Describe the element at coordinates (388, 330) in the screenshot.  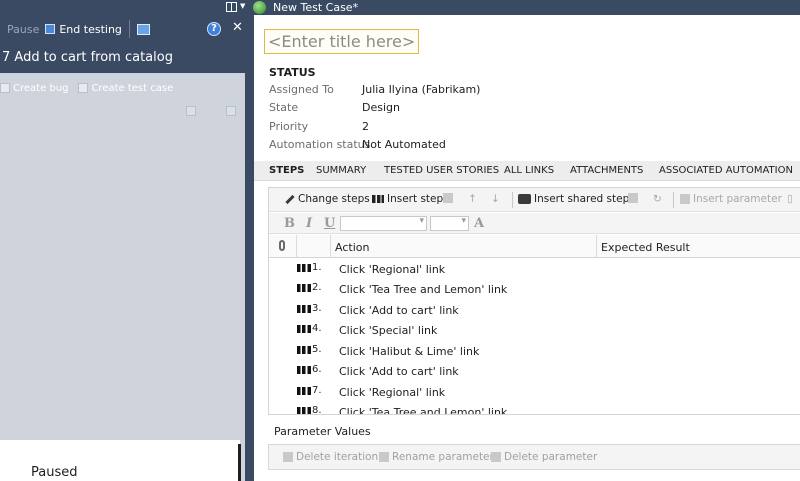
I see `step-action: Click 'Special' link` at that location.